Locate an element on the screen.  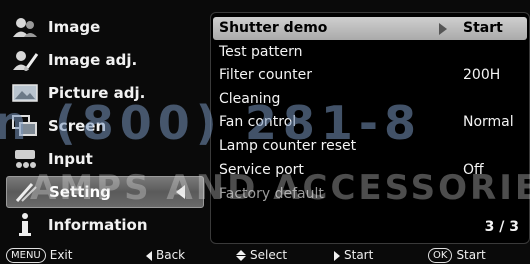
image-adjust-icon is located at coordinates (25, 60).